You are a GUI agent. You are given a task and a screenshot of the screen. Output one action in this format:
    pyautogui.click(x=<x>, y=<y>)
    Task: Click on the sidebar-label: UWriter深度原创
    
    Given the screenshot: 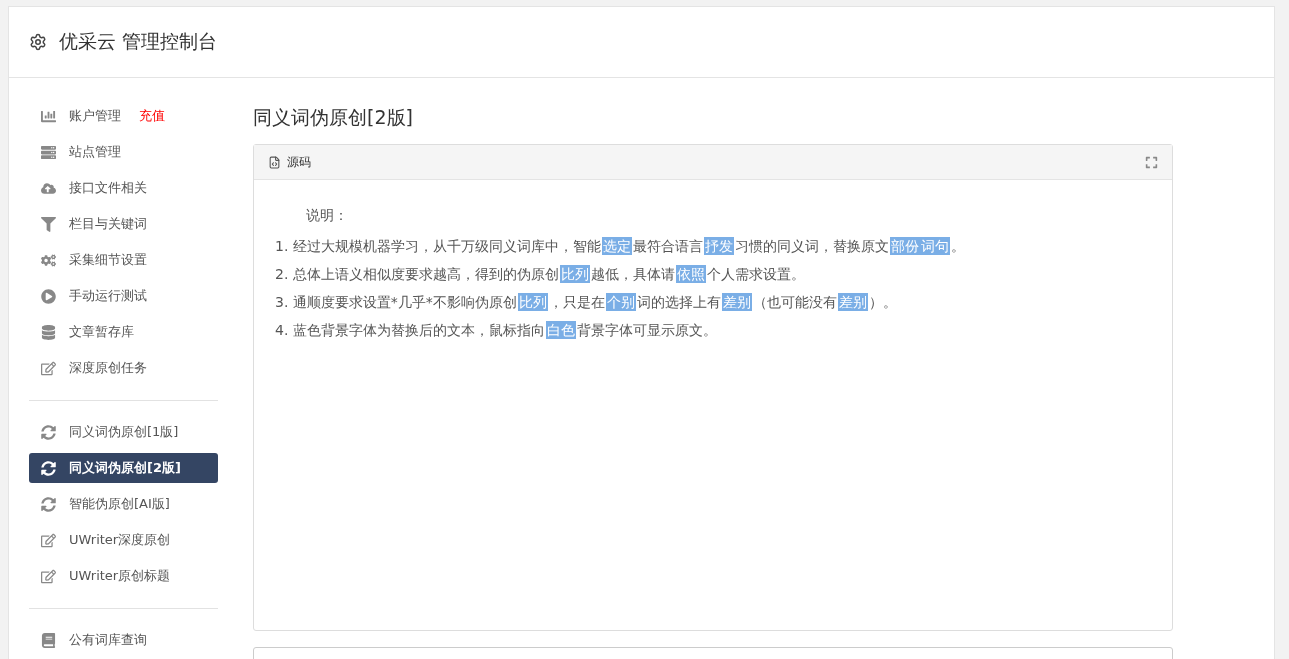 What is the action you would take?
    pyautogui.click(x=120, y=540)
    